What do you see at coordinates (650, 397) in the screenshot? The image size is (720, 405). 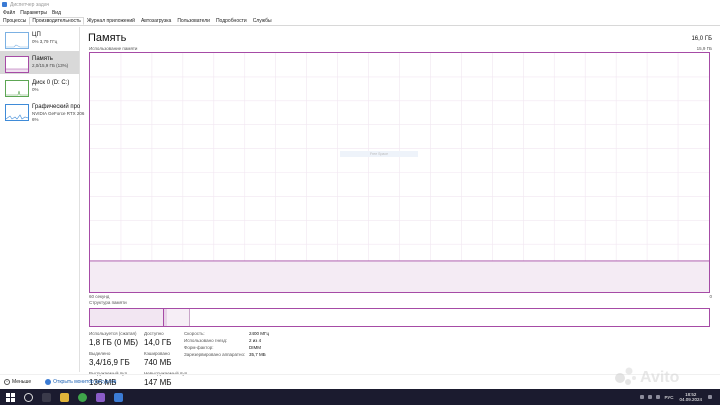 I see `network-icon` at bounding box center [650, 397].